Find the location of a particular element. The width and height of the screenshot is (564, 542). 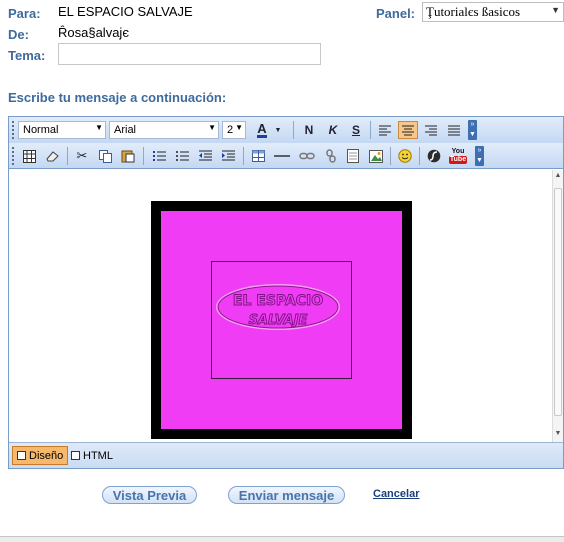

align-left-button is located at coordinates (385, 130).